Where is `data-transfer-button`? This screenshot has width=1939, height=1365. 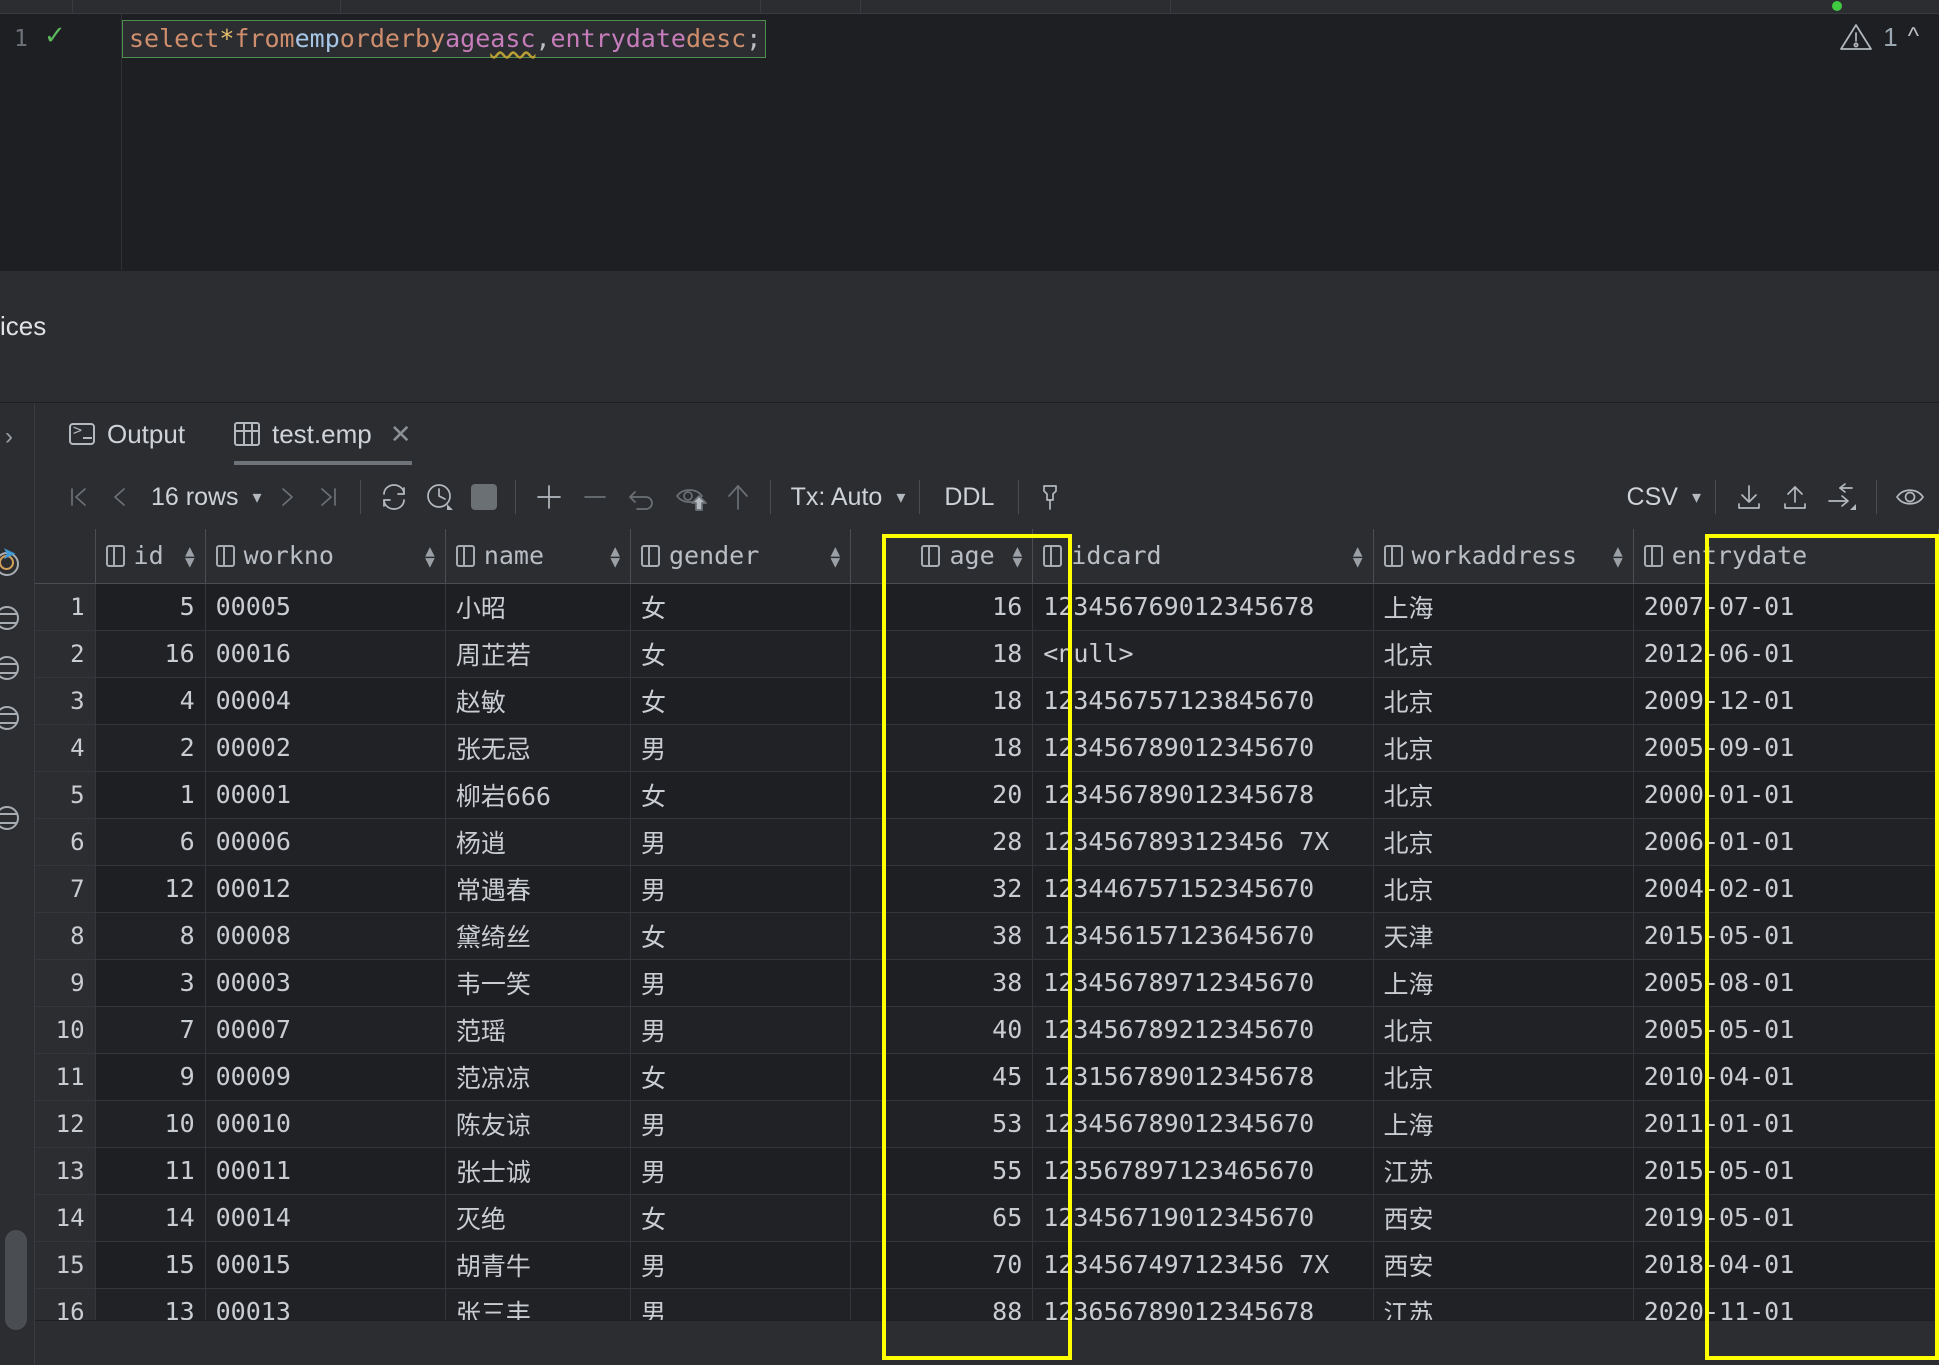
data-transfer-button is located at coordinates (1842, 497).